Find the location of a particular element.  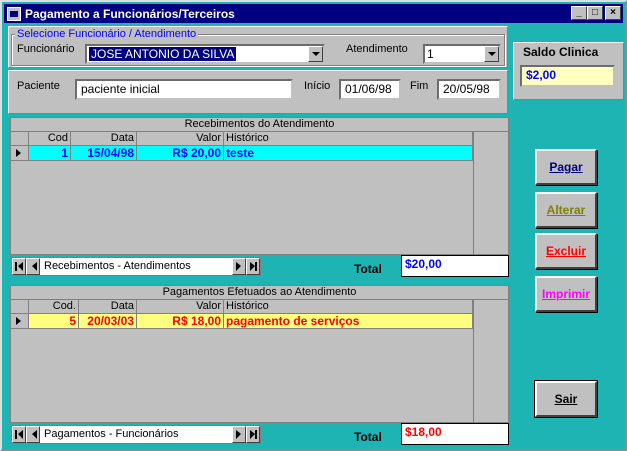

minimize-button: _ is located at coordinates (579, 13).